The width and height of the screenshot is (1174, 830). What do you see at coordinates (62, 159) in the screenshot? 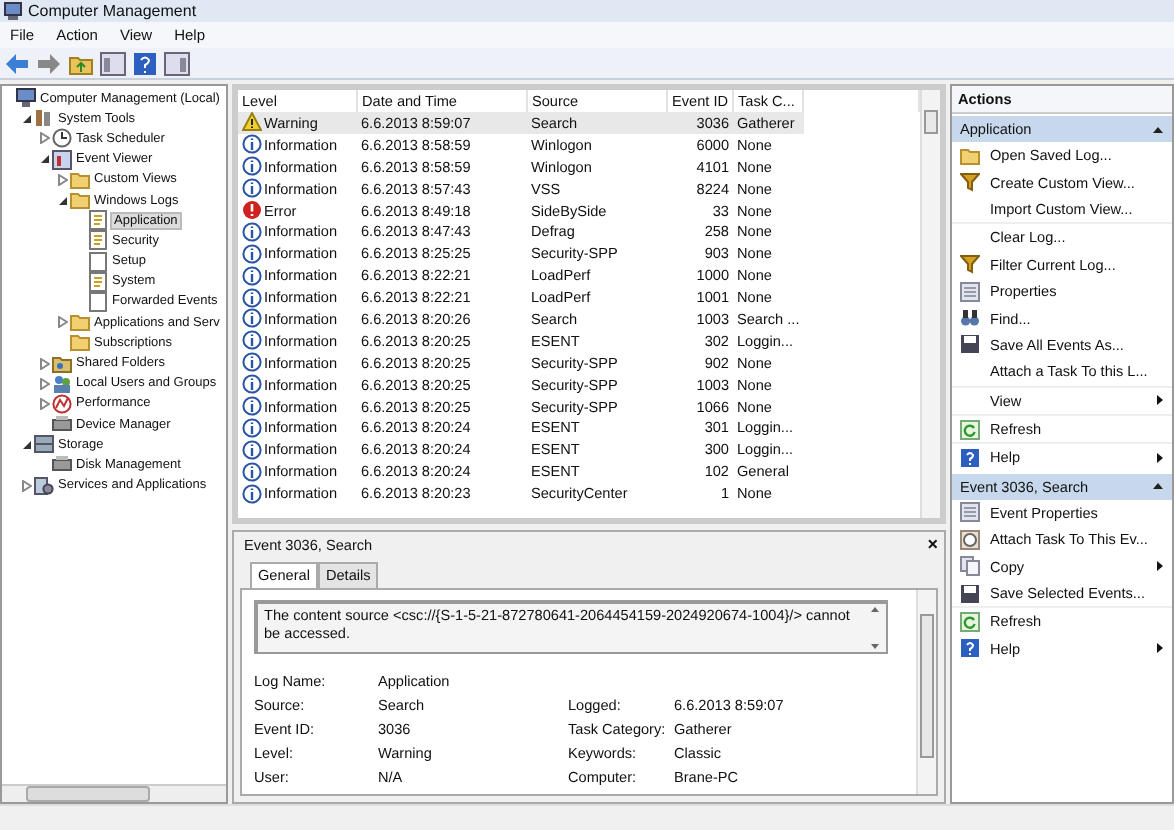
I see `event-viewer-icon` at bounding box center [62, 159].